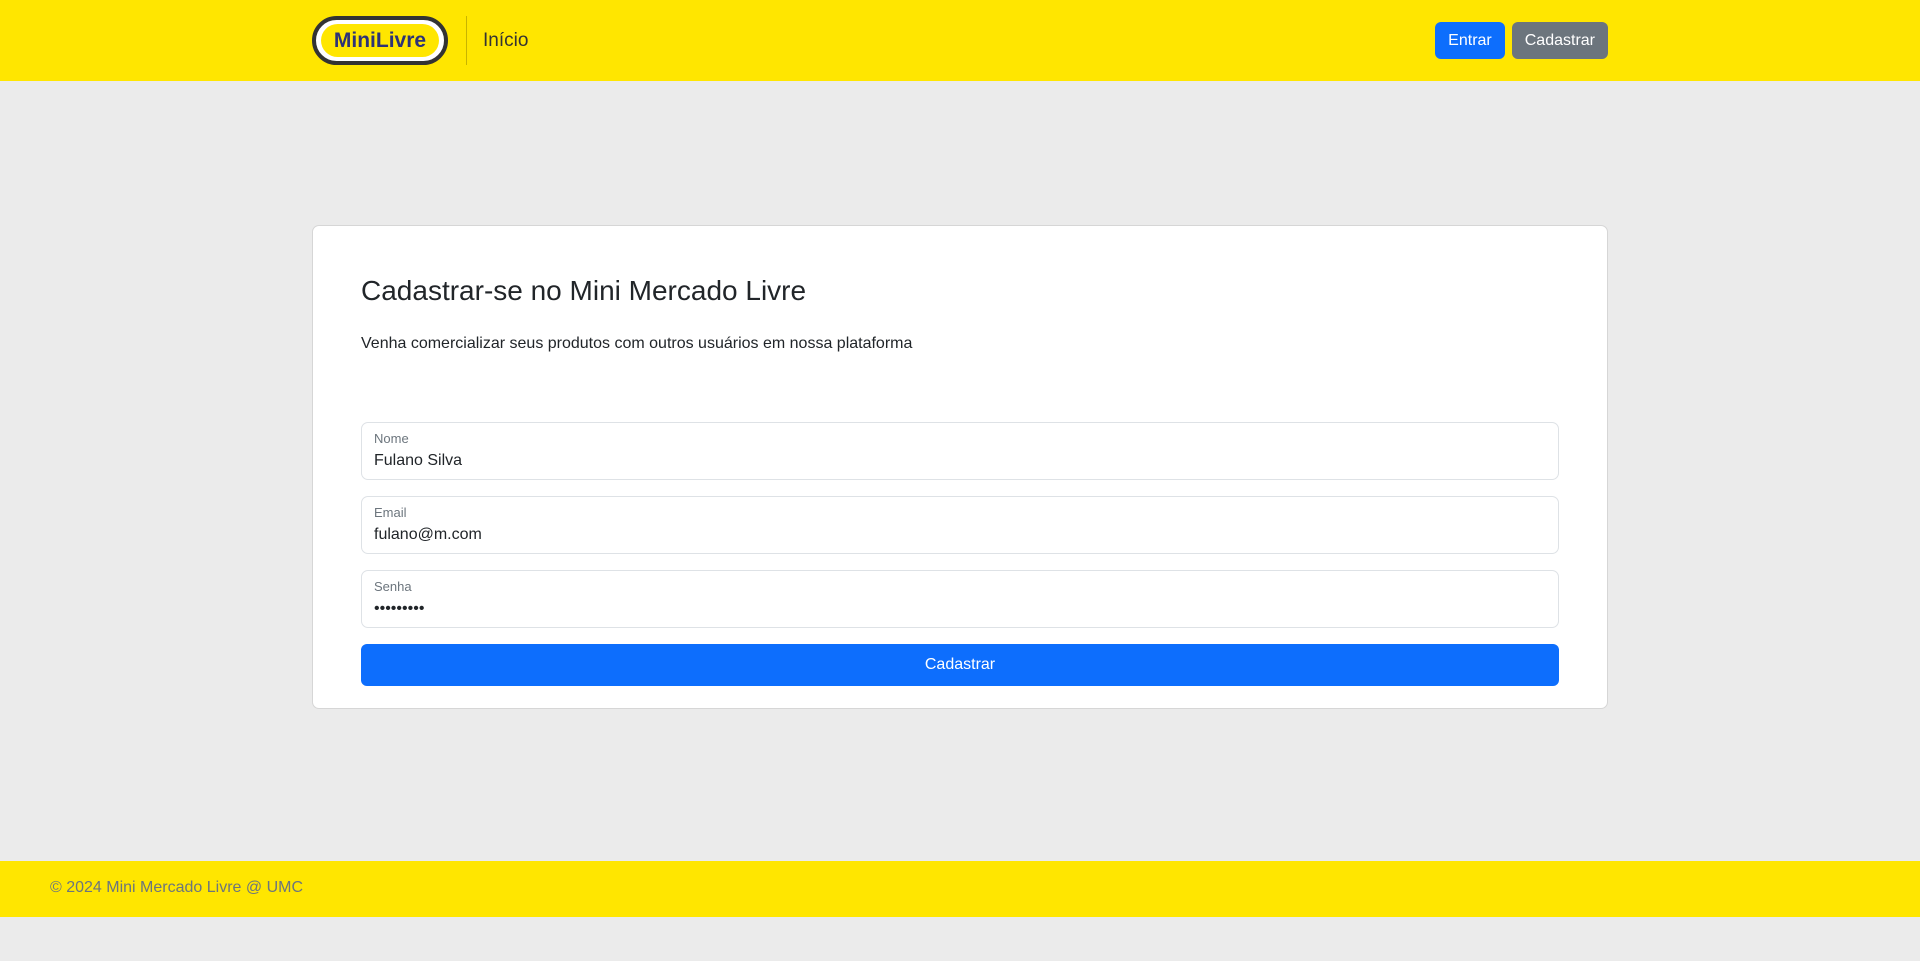 The image size is (1920, 961). I want to click on name-field-group: Nome, so click(960, 451).